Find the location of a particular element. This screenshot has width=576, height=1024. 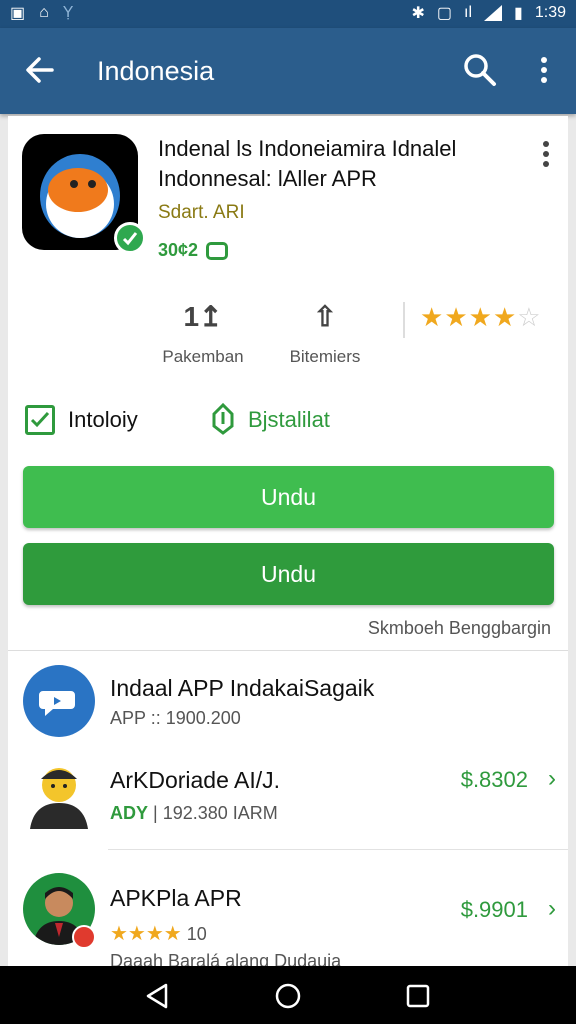

chat-icon is located at coordinates (59, 701).